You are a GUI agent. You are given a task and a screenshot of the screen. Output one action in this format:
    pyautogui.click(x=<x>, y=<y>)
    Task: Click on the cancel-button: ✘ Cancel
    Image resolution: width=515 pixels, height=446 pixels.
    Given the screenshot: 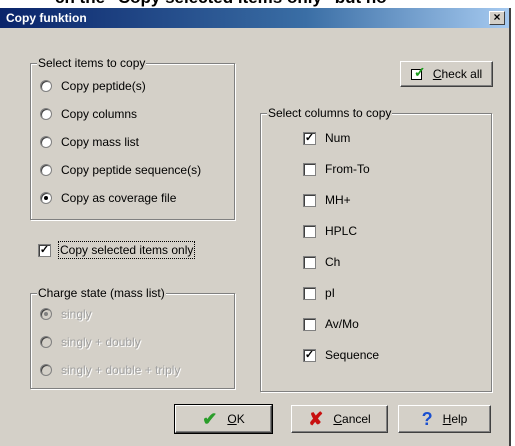 What is the action you would take?
    pyautogui.click(x=339, y=419)
    